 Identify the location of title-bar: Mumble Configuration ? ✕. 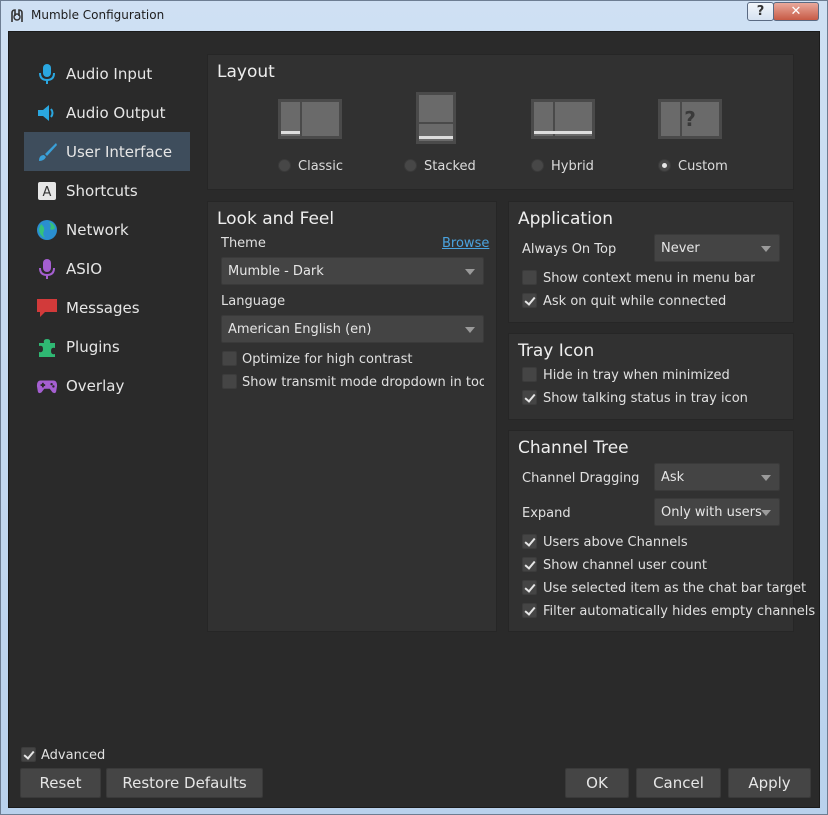
(414, 15).